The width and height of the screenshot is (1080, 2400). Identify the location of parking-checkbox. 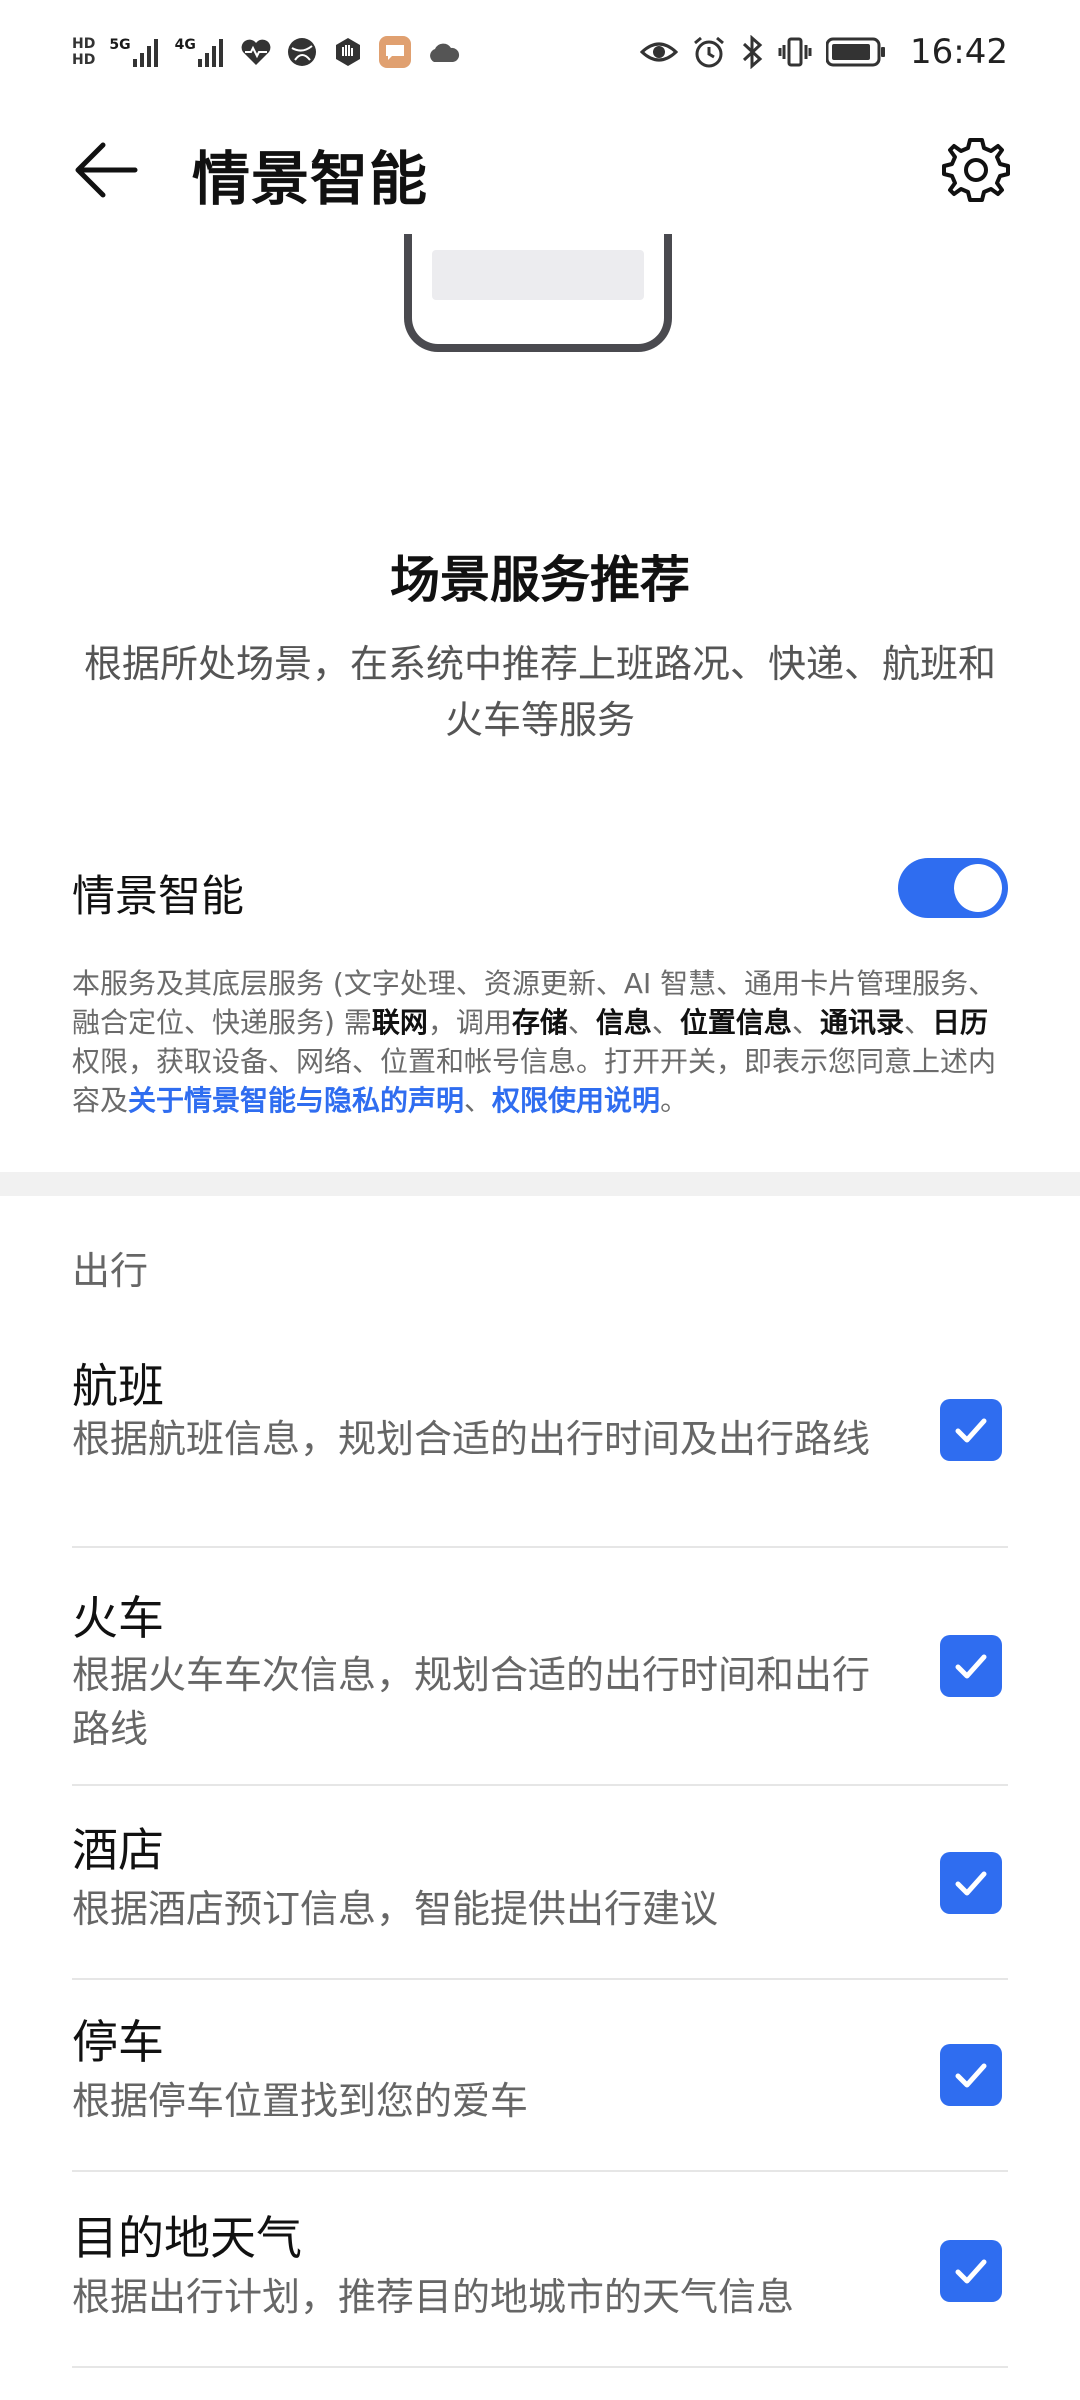
(971, 2075).